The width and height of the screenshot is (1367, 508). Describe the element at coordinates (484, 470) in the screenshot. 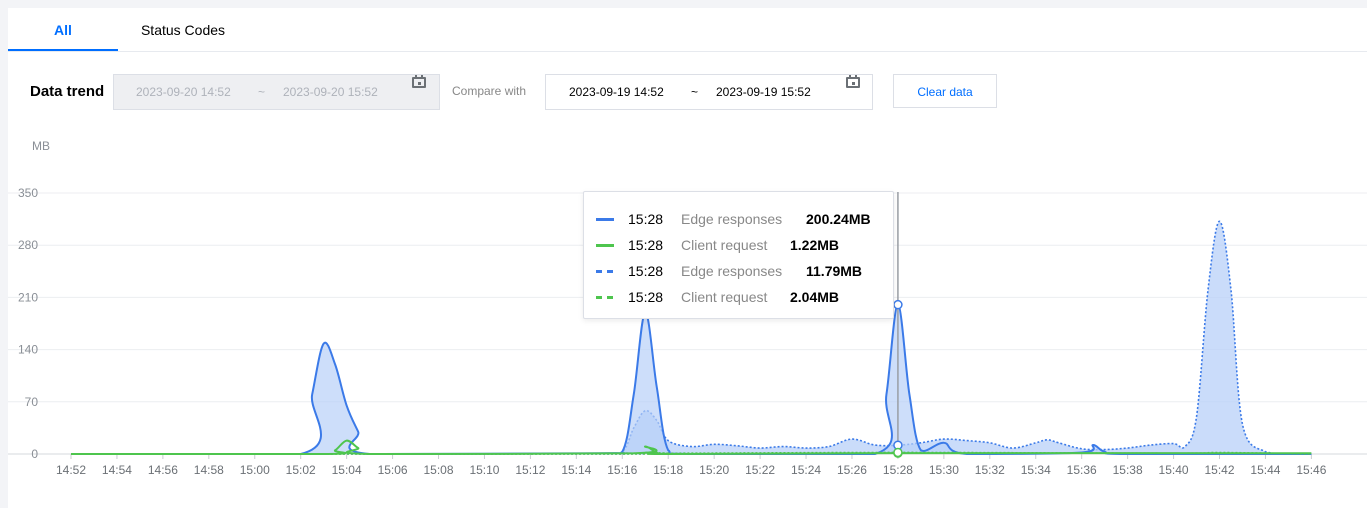

I see `x-tick-label: 15:10` at that location.